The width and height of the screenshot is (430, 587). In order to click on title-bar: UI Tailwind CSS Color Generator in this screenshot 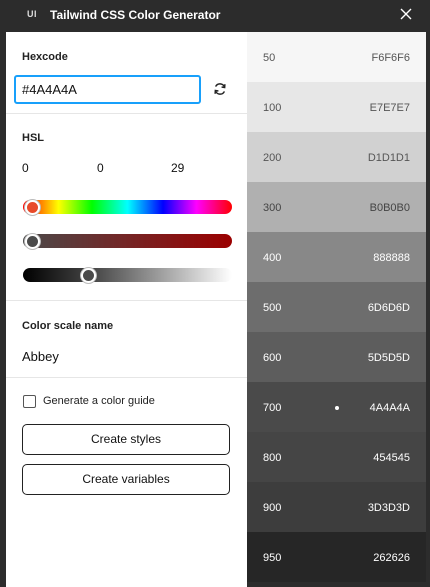, I will do `click(215, 16)`.